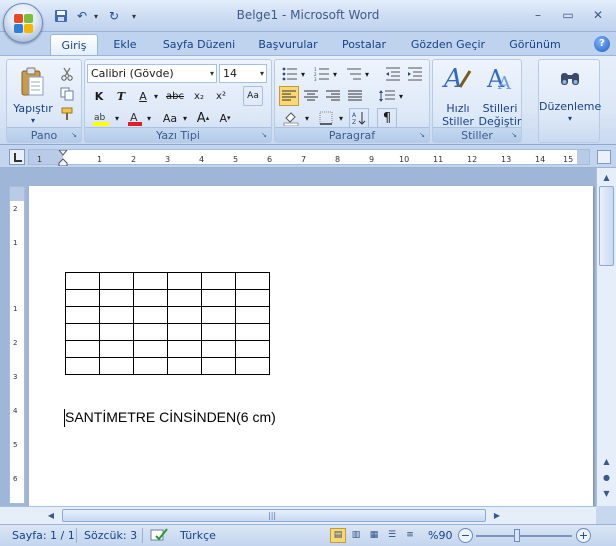 The width and height of the screenshot is (616, 546). What do you see at coordinates (225, 118) in the screenshot?
I see `shrink-font-icon: A ▾` at bounding box center [225, 118].